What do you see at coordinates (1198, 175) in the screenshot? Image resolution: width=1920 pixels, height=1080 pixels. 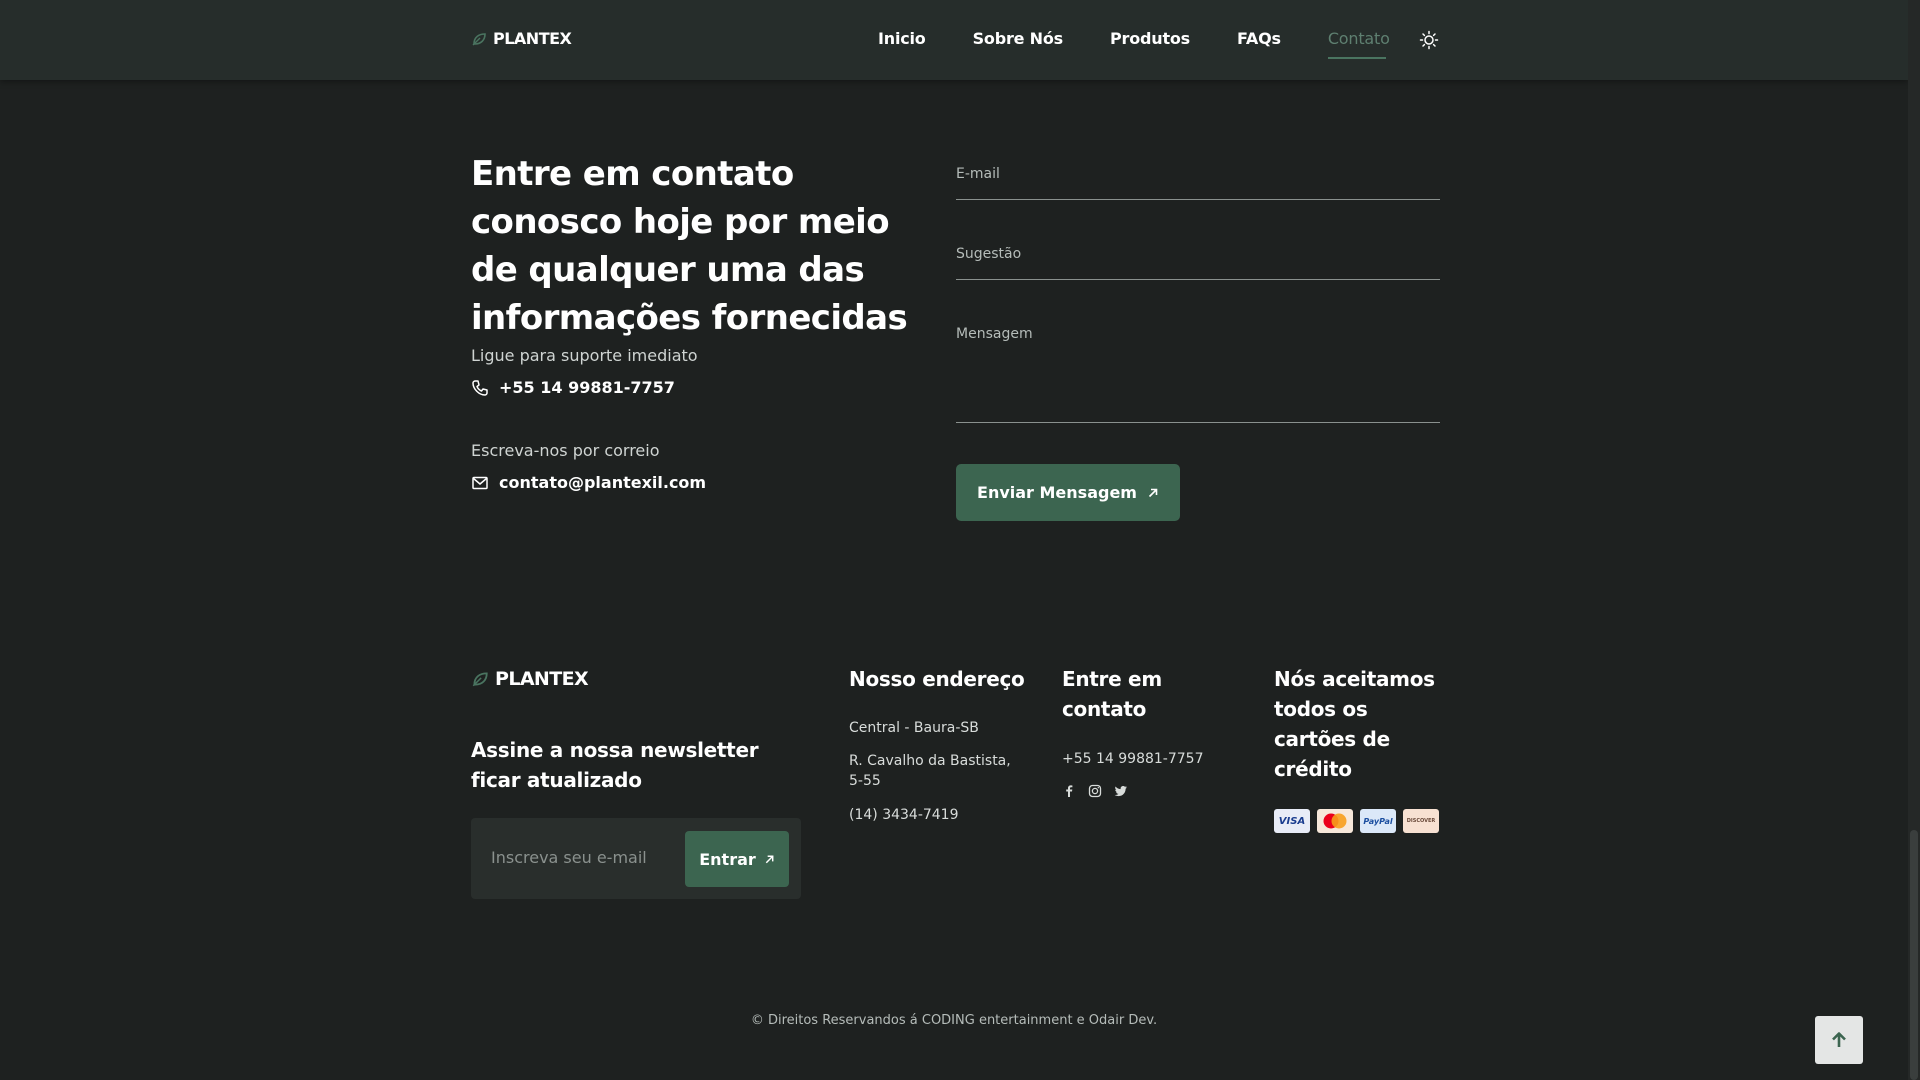 I see `email-field: E-mail` at bounding box center [1198, 175].